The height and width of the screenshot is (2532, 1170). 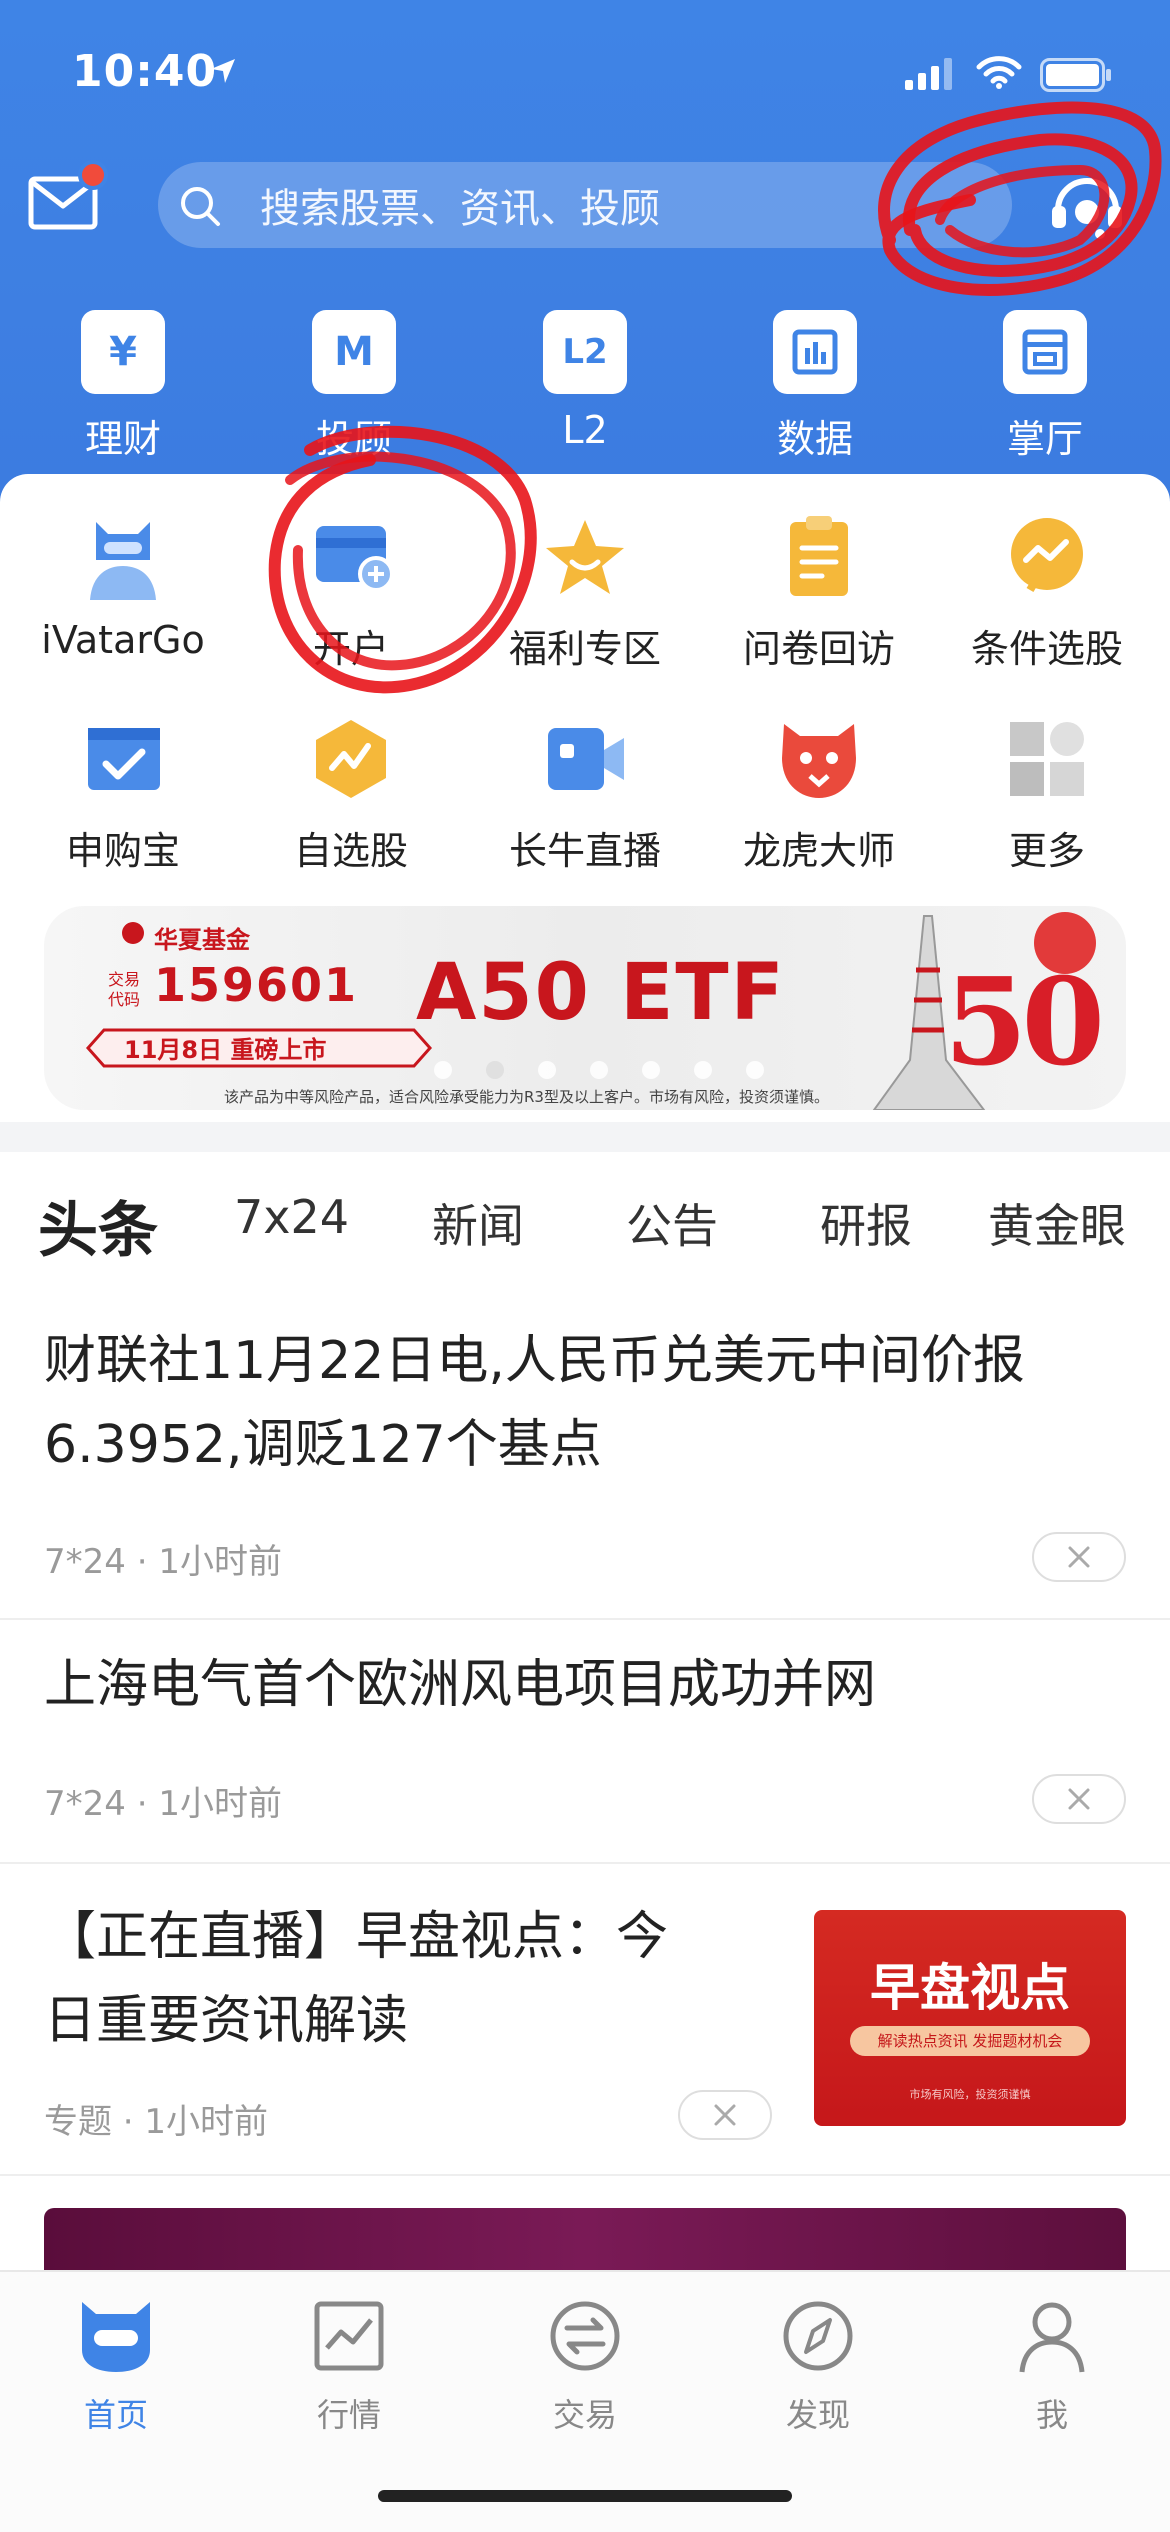 I want to click on search-placeholder: 搜索股票、资讯、投顾, so click(x=460, y=209).